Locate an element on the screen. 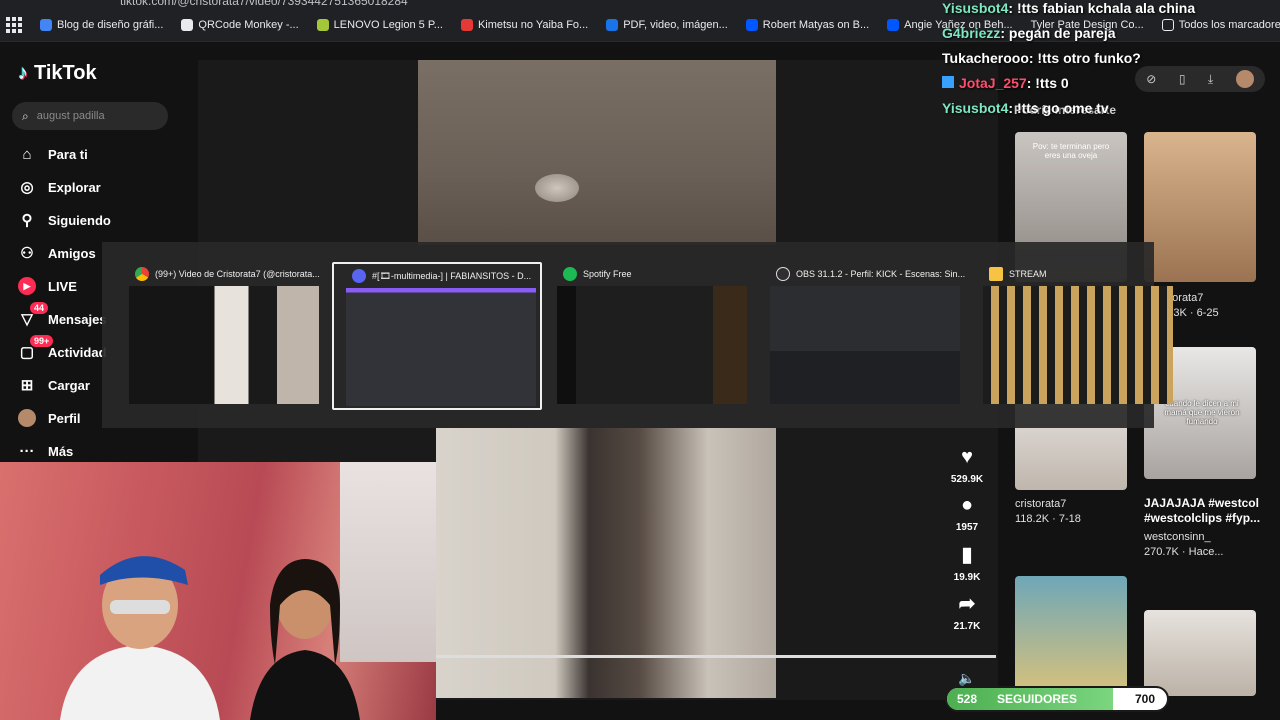  obs-icon is located at coordinates (783, 274).